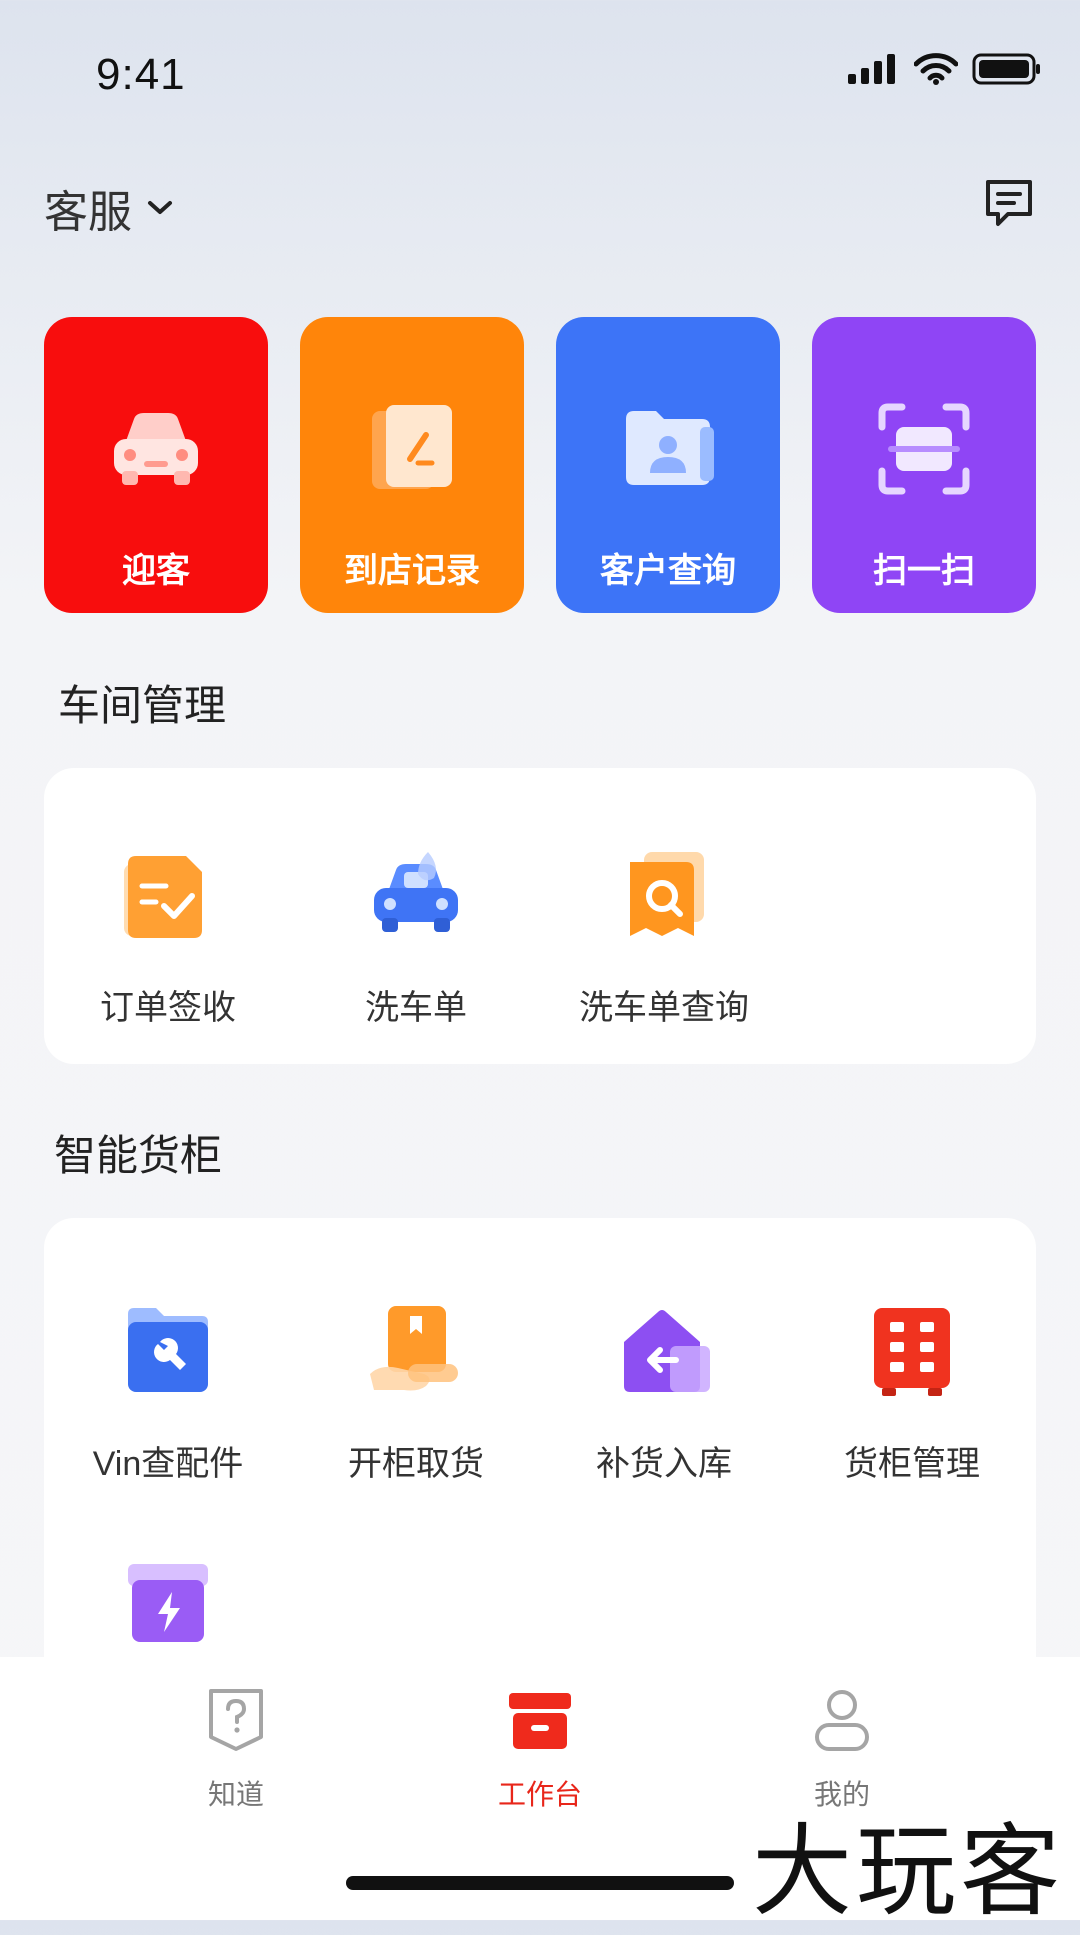  I want to click on quick-action-scan: 扫一扫, so click(924, 465).